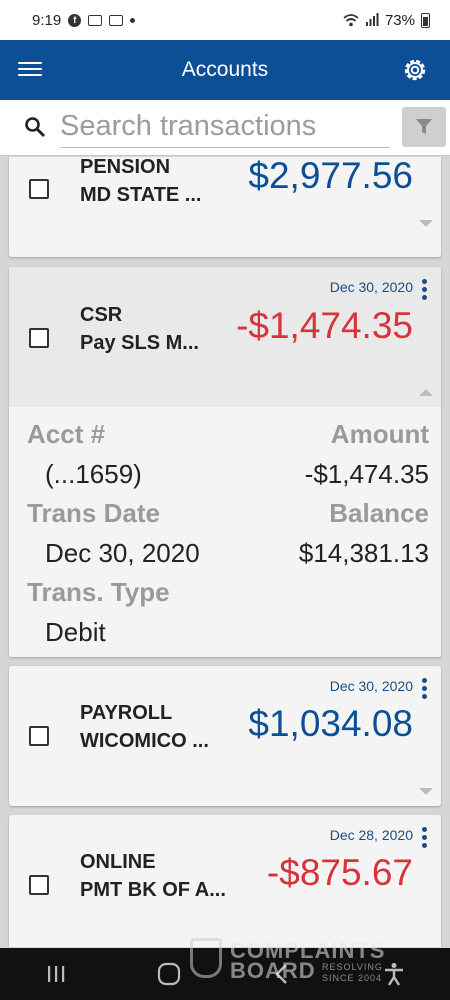  What do you see at coordinates (225, 20) in the screenshot?
I see `status-bar: 9:19 f 73%` at bounding box center [225, 20].